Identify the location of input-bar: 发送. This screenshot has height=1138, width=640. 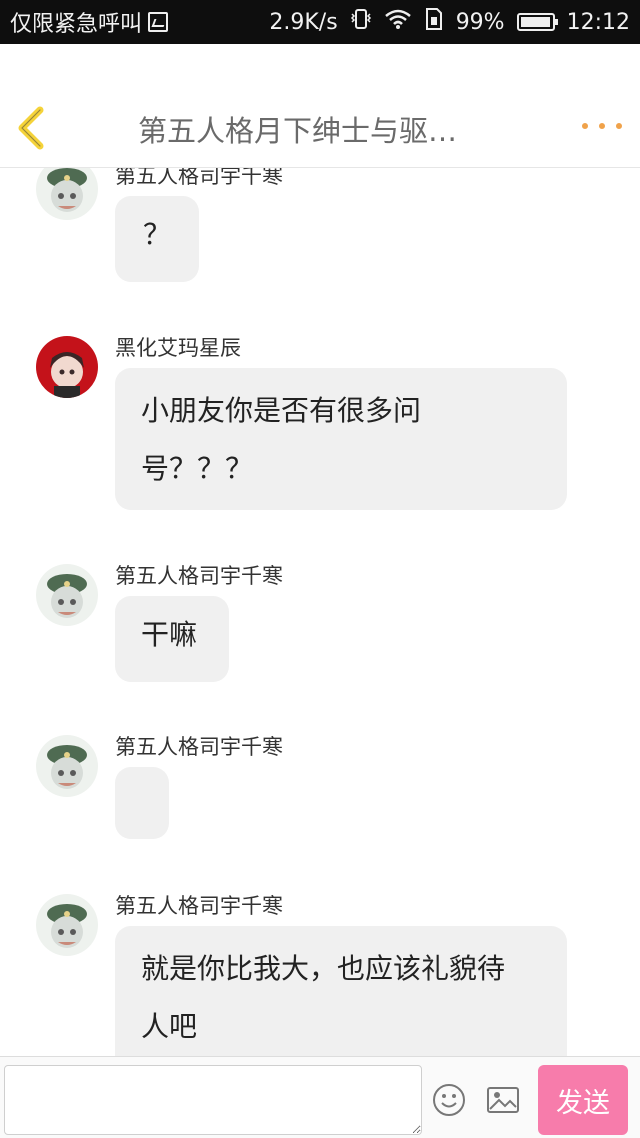
(320, 1097).